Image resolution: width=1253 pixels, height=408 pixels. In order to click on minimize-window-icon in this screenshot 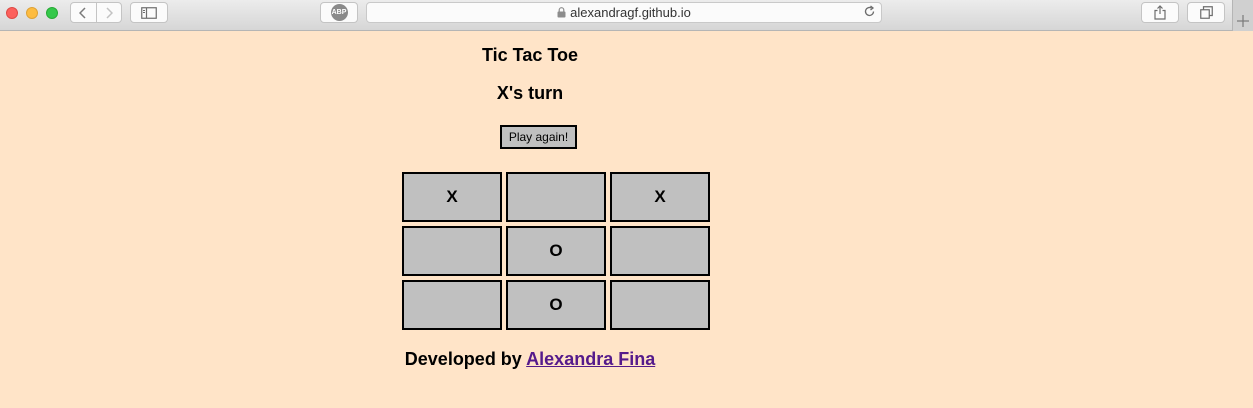, I will do `click(32, 13)`.